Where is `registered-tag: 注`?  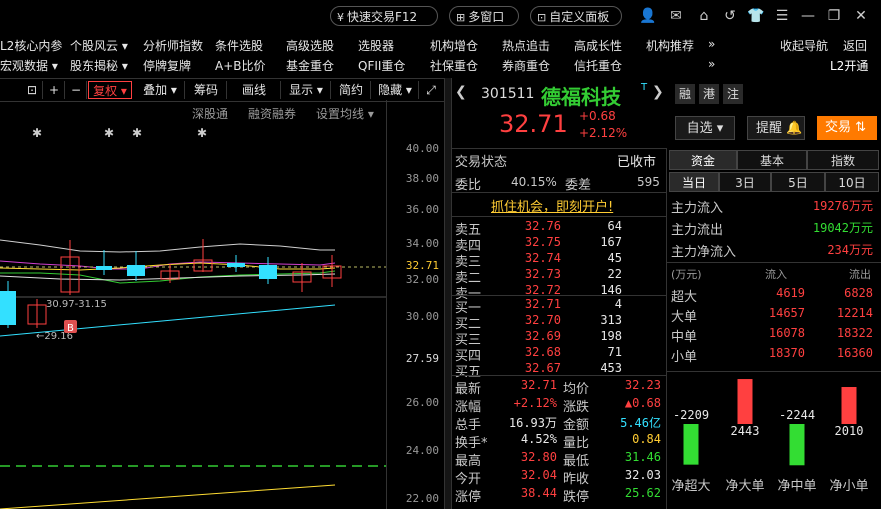 registered-tag: 注 is located at coordinates (733, 94).